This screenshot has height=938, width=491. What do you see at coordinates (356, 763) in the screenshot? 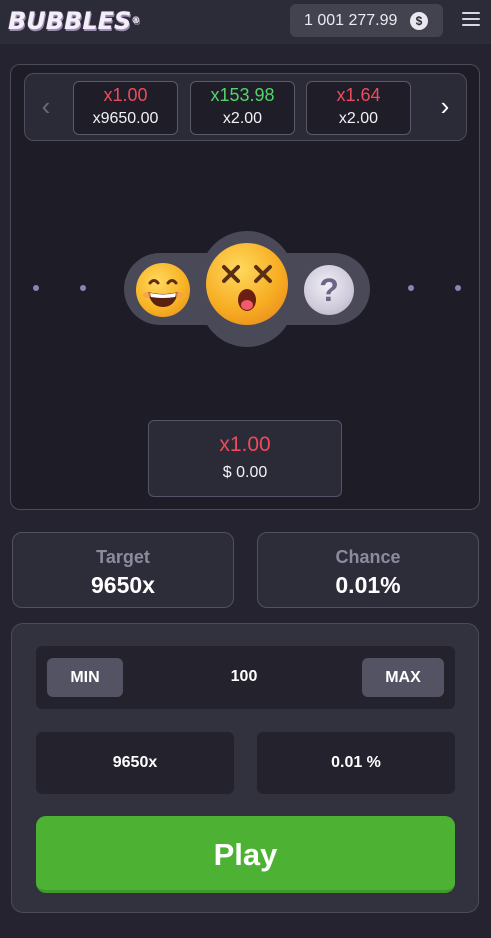
I see `win-chance-input: 0.01 %` at bounding box center [356, 763].